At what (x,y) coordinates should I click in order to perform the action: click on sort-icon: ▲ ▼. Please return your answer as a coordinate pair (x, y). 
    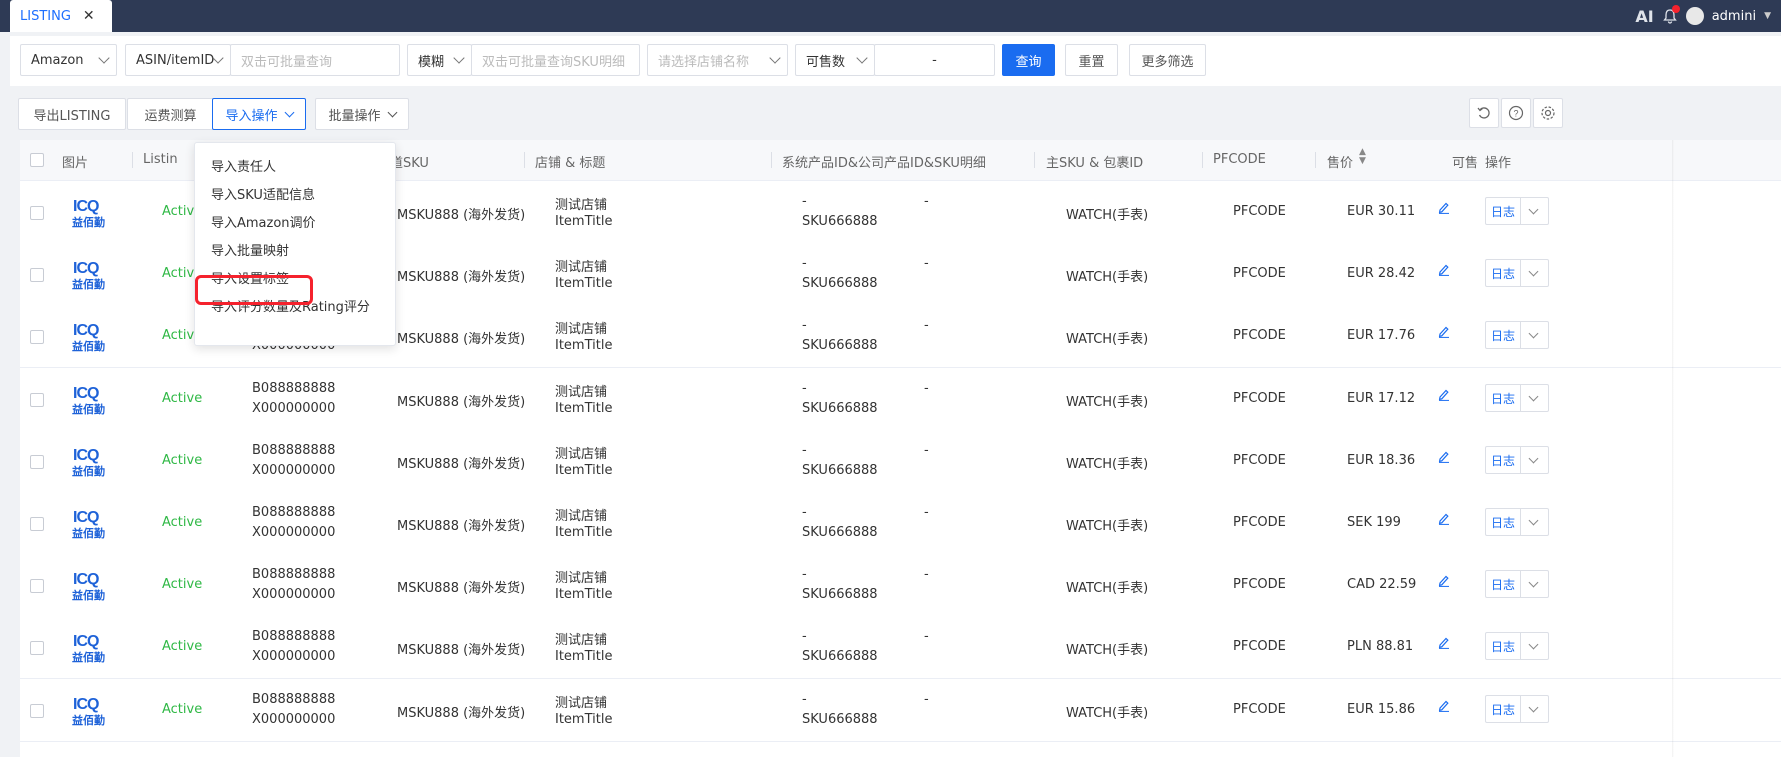
    Looking at the image, I should click on (1362, 157).